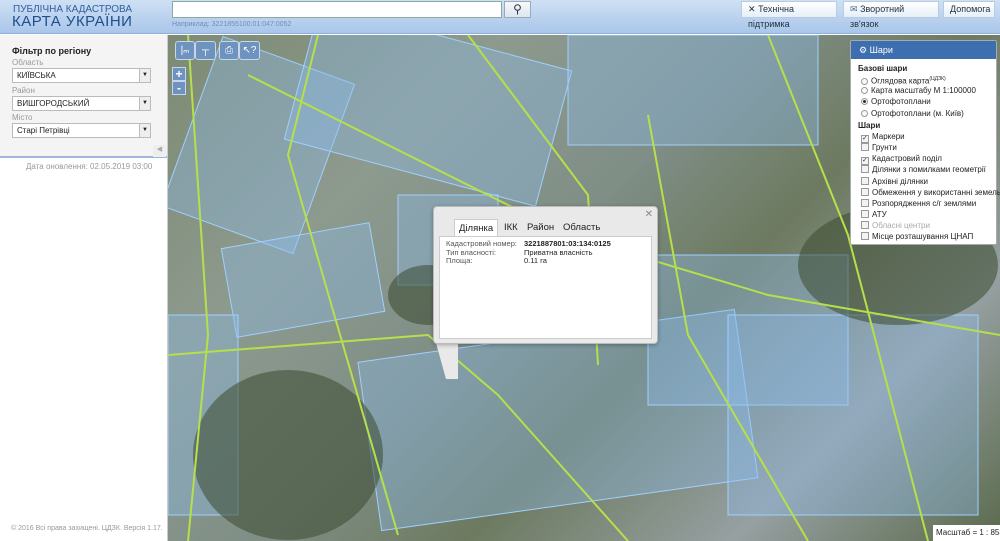 Image resolution: width=1000 pixels, height=541 pixels. What do you see at coordinates (752, 9) in the screenshot?
I see `tools-icon: ✕` at bounding box center [752, 9].